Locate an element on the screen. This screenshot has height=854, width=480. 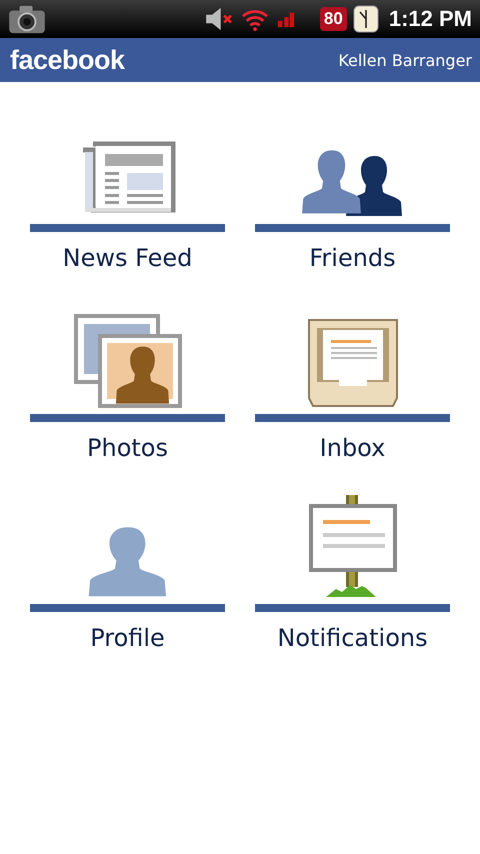
inbox-tray-icon is located at coordinates (352, 363).